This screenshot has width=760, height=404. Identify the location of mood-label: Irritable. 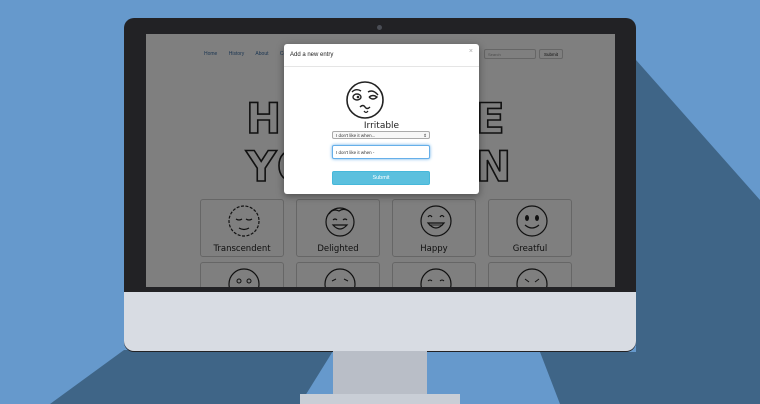
(381, 126).